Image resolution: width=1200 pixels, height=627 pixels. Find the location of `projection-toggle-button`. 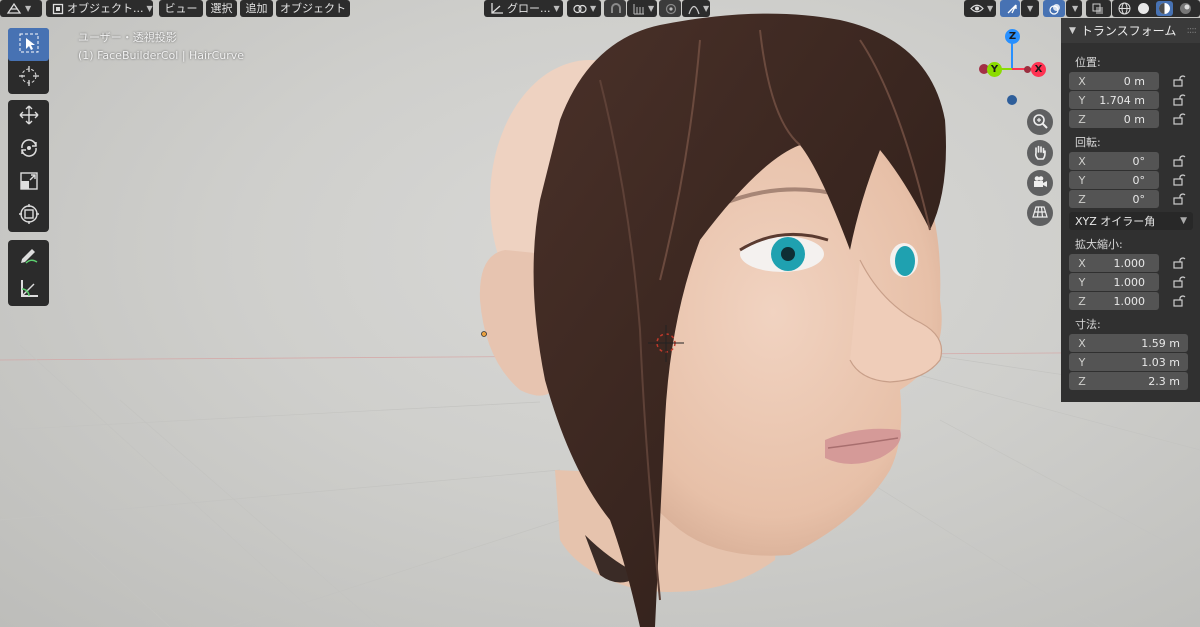

projection-toggle-button is located at coordinates (1040, 213).